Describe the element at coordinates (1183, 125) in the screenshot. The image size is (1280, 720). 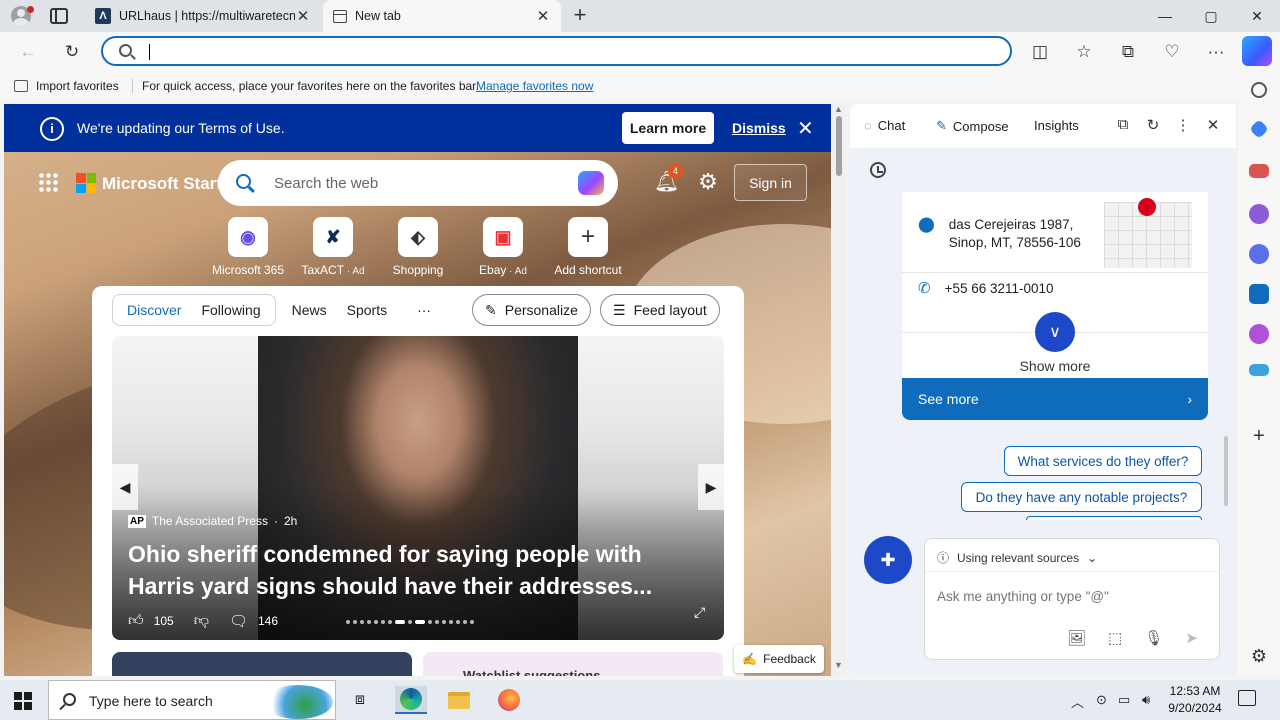
I see `more-options-icon: ⋮` at that location.